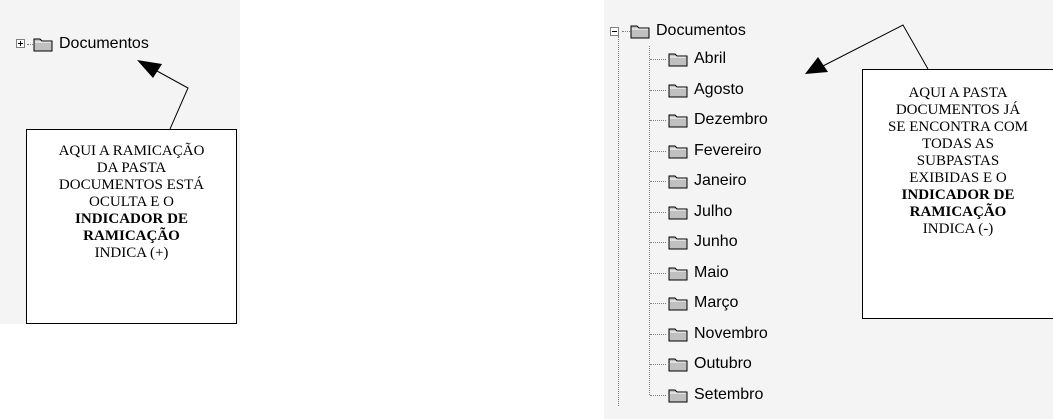 The width and height of the screenshot is (1053, 419). What do you see at coordinates (172, 100) in the screenshot?
I see `arrow-left-line` at bounding box center [172, 100].